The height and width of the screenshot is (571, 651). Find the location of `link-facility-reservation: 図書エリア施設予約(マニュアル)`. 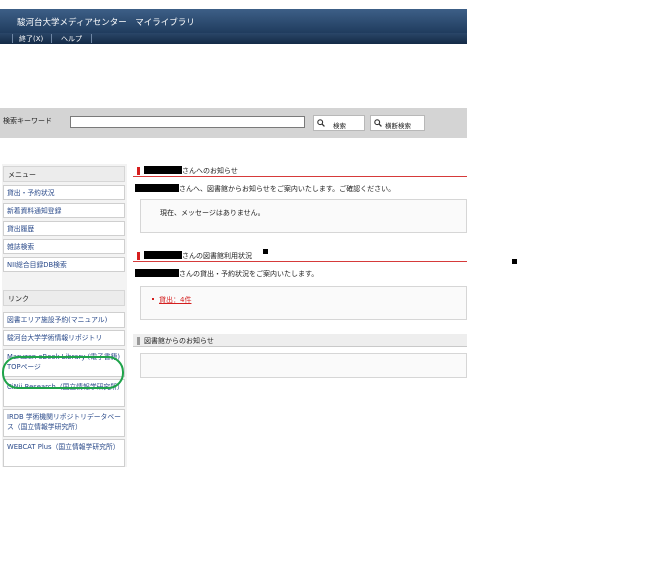

link-facility-reservation: 図書エリア施設予約(マニュアル) is located at coordinates (64, 320).